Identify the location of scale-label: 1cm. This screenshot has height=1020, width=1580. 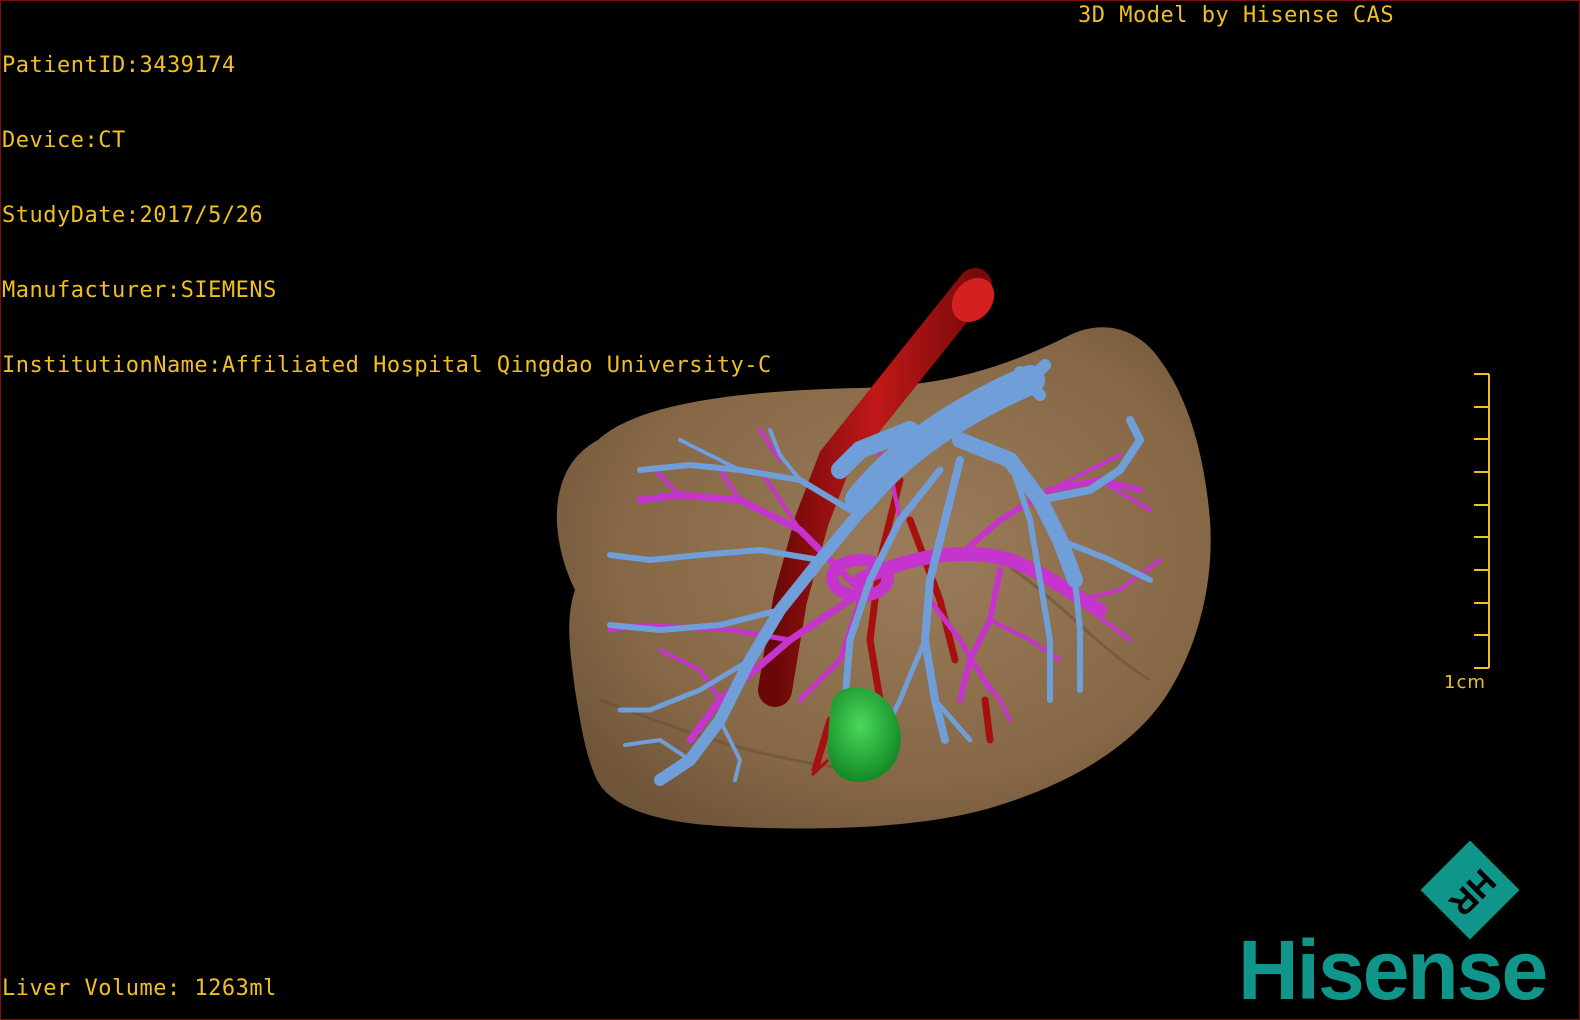
(1465, 682).